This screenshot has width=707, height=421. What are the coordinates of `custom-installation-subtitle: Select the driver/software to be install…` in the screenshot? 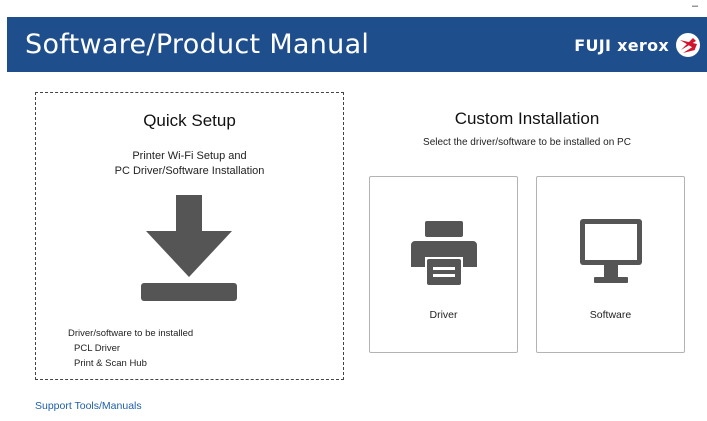 It's located at (527, 142).